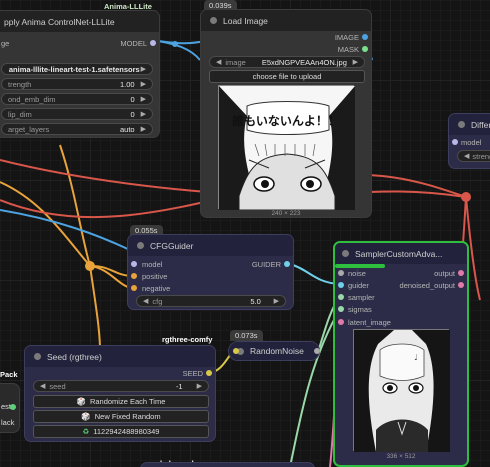 The width and height of the screenshot is (490, 467). Describe the element at coordinates (341, 297) in the screenshot. I see `sampler-input-socket` at that location.